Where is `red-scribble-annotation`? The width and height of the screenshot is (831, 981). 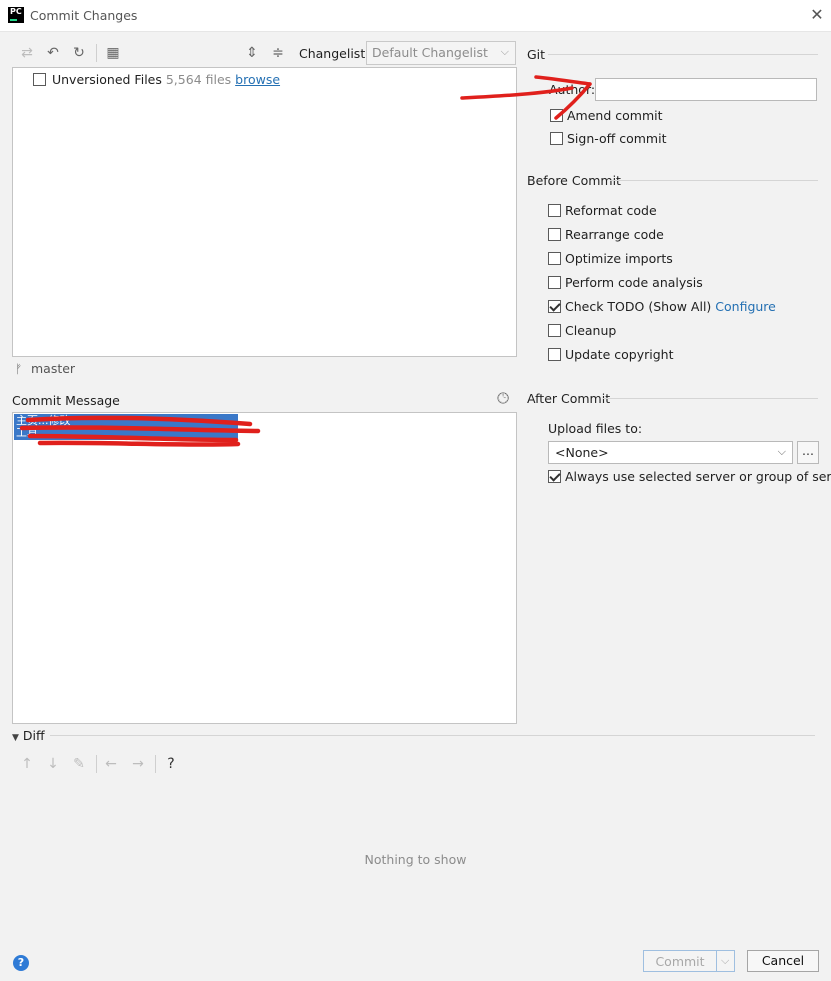
red-scribble-annotation is located at coordinates (140, 431).